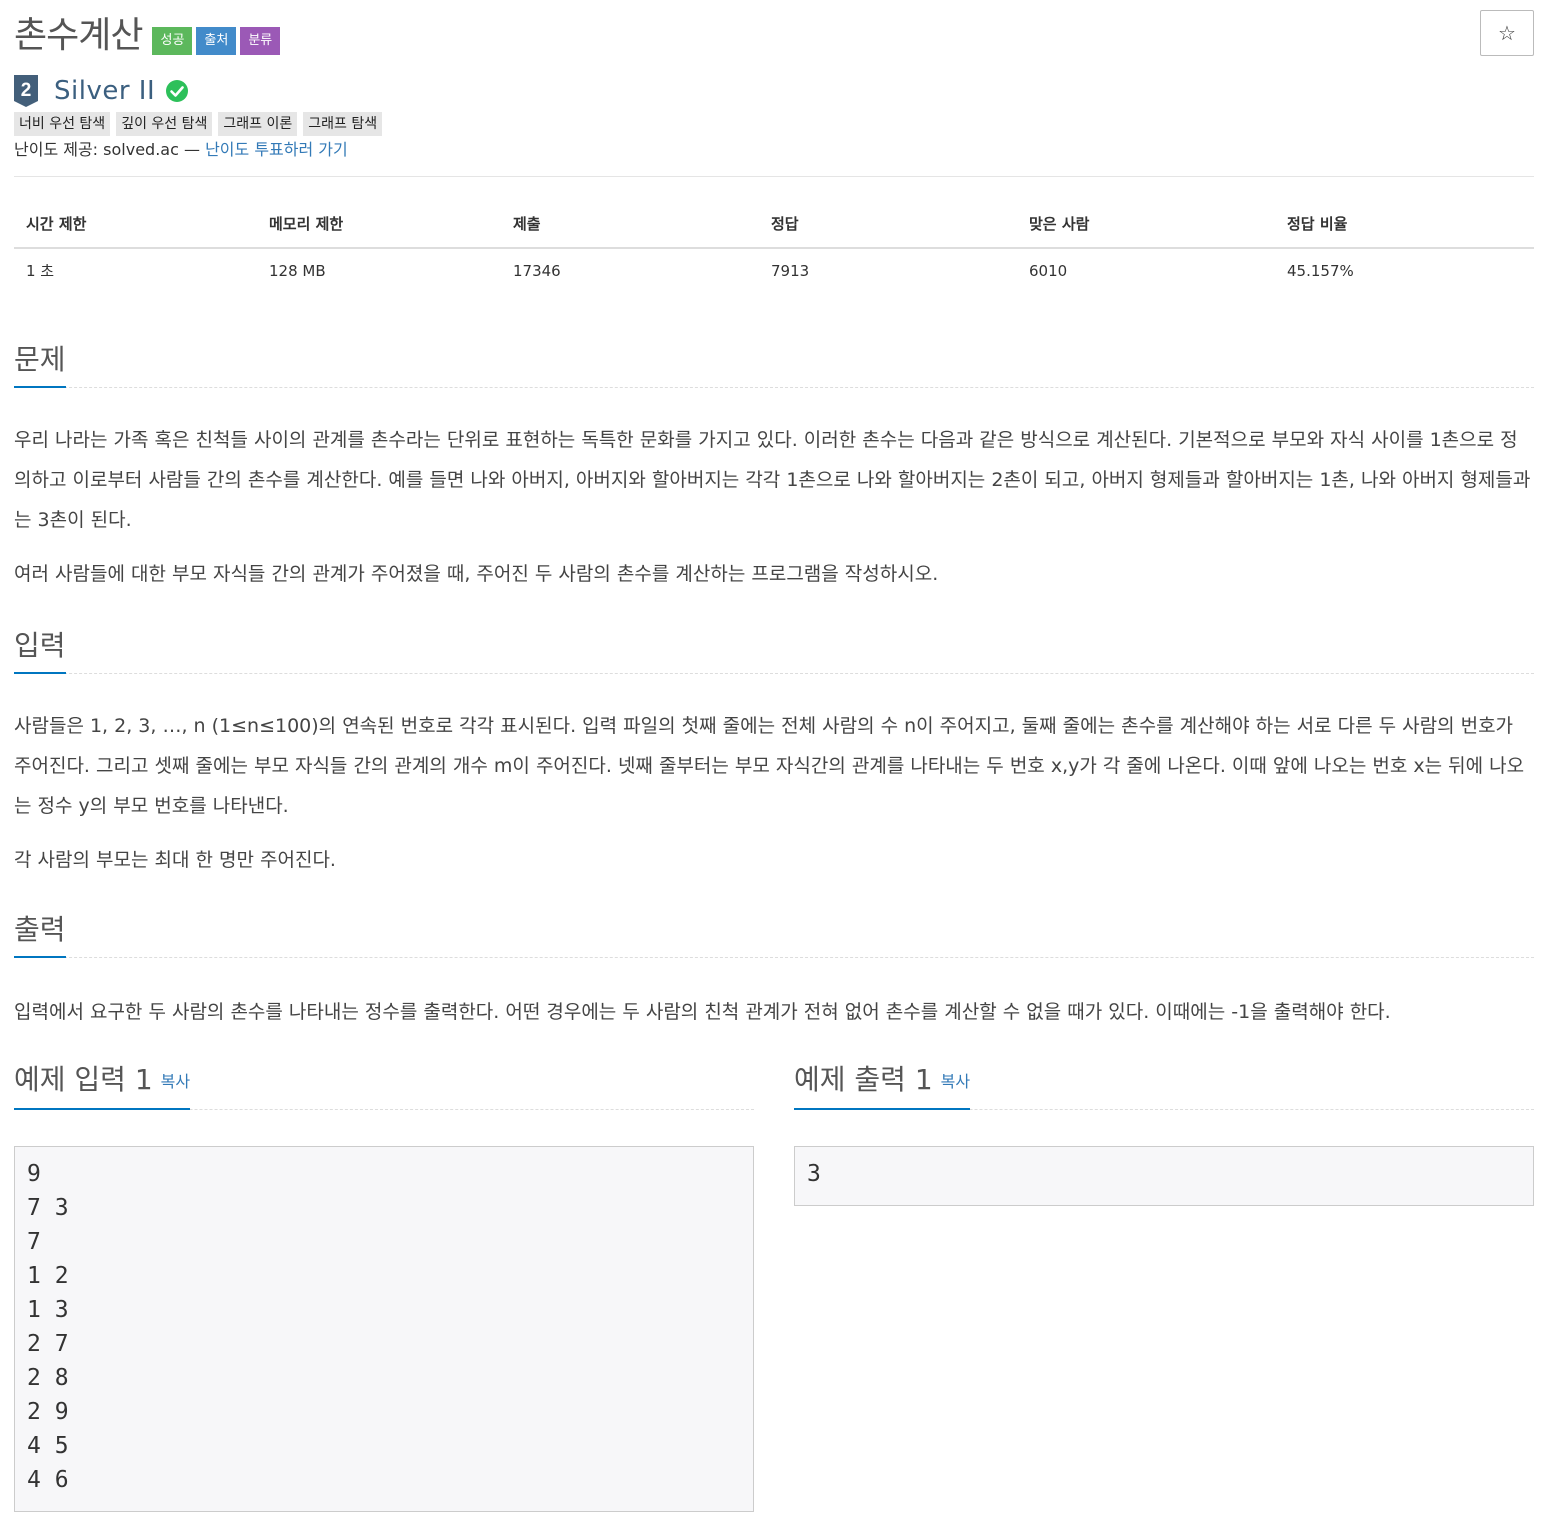  I want to click on sample-input-title-wrap: 예제 입력 1 복사, so click(102, 1085).